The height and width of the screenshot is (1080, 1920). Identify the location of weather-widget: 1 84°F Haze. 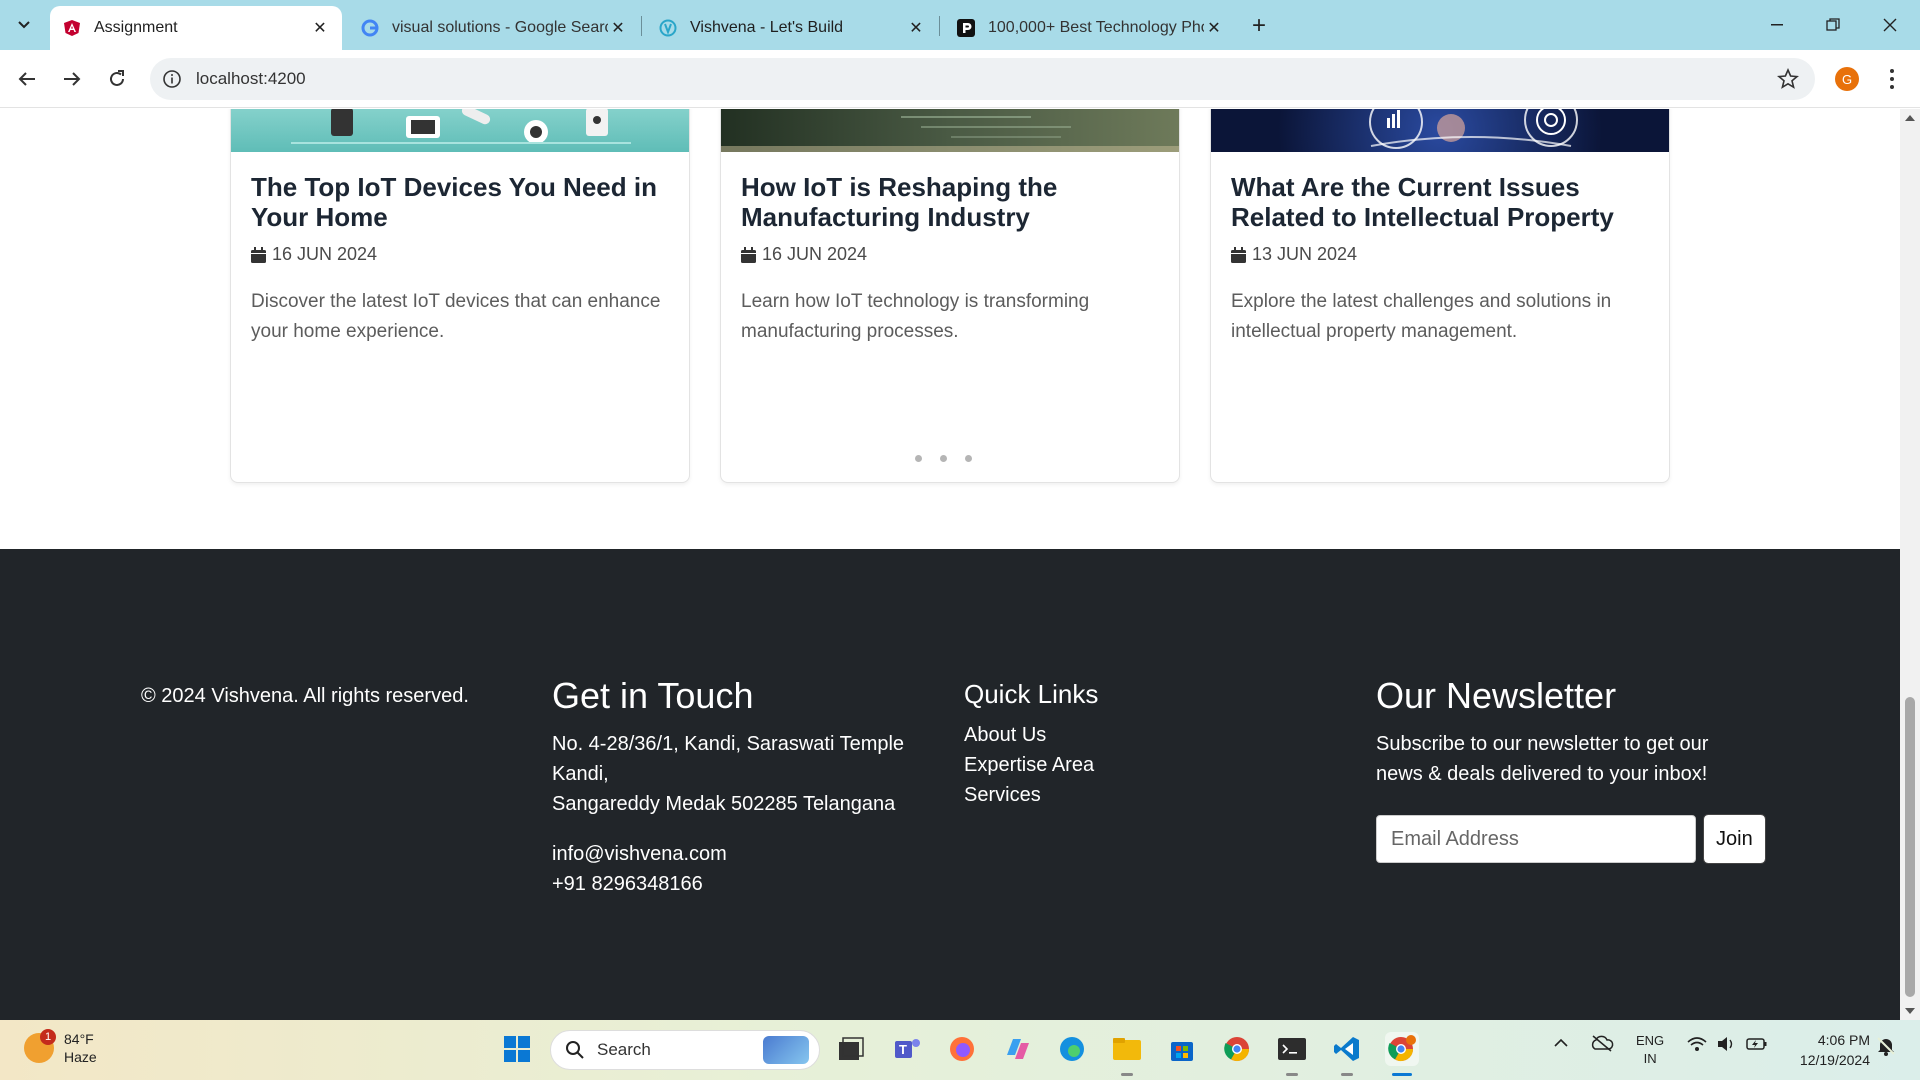
(60, 1047).